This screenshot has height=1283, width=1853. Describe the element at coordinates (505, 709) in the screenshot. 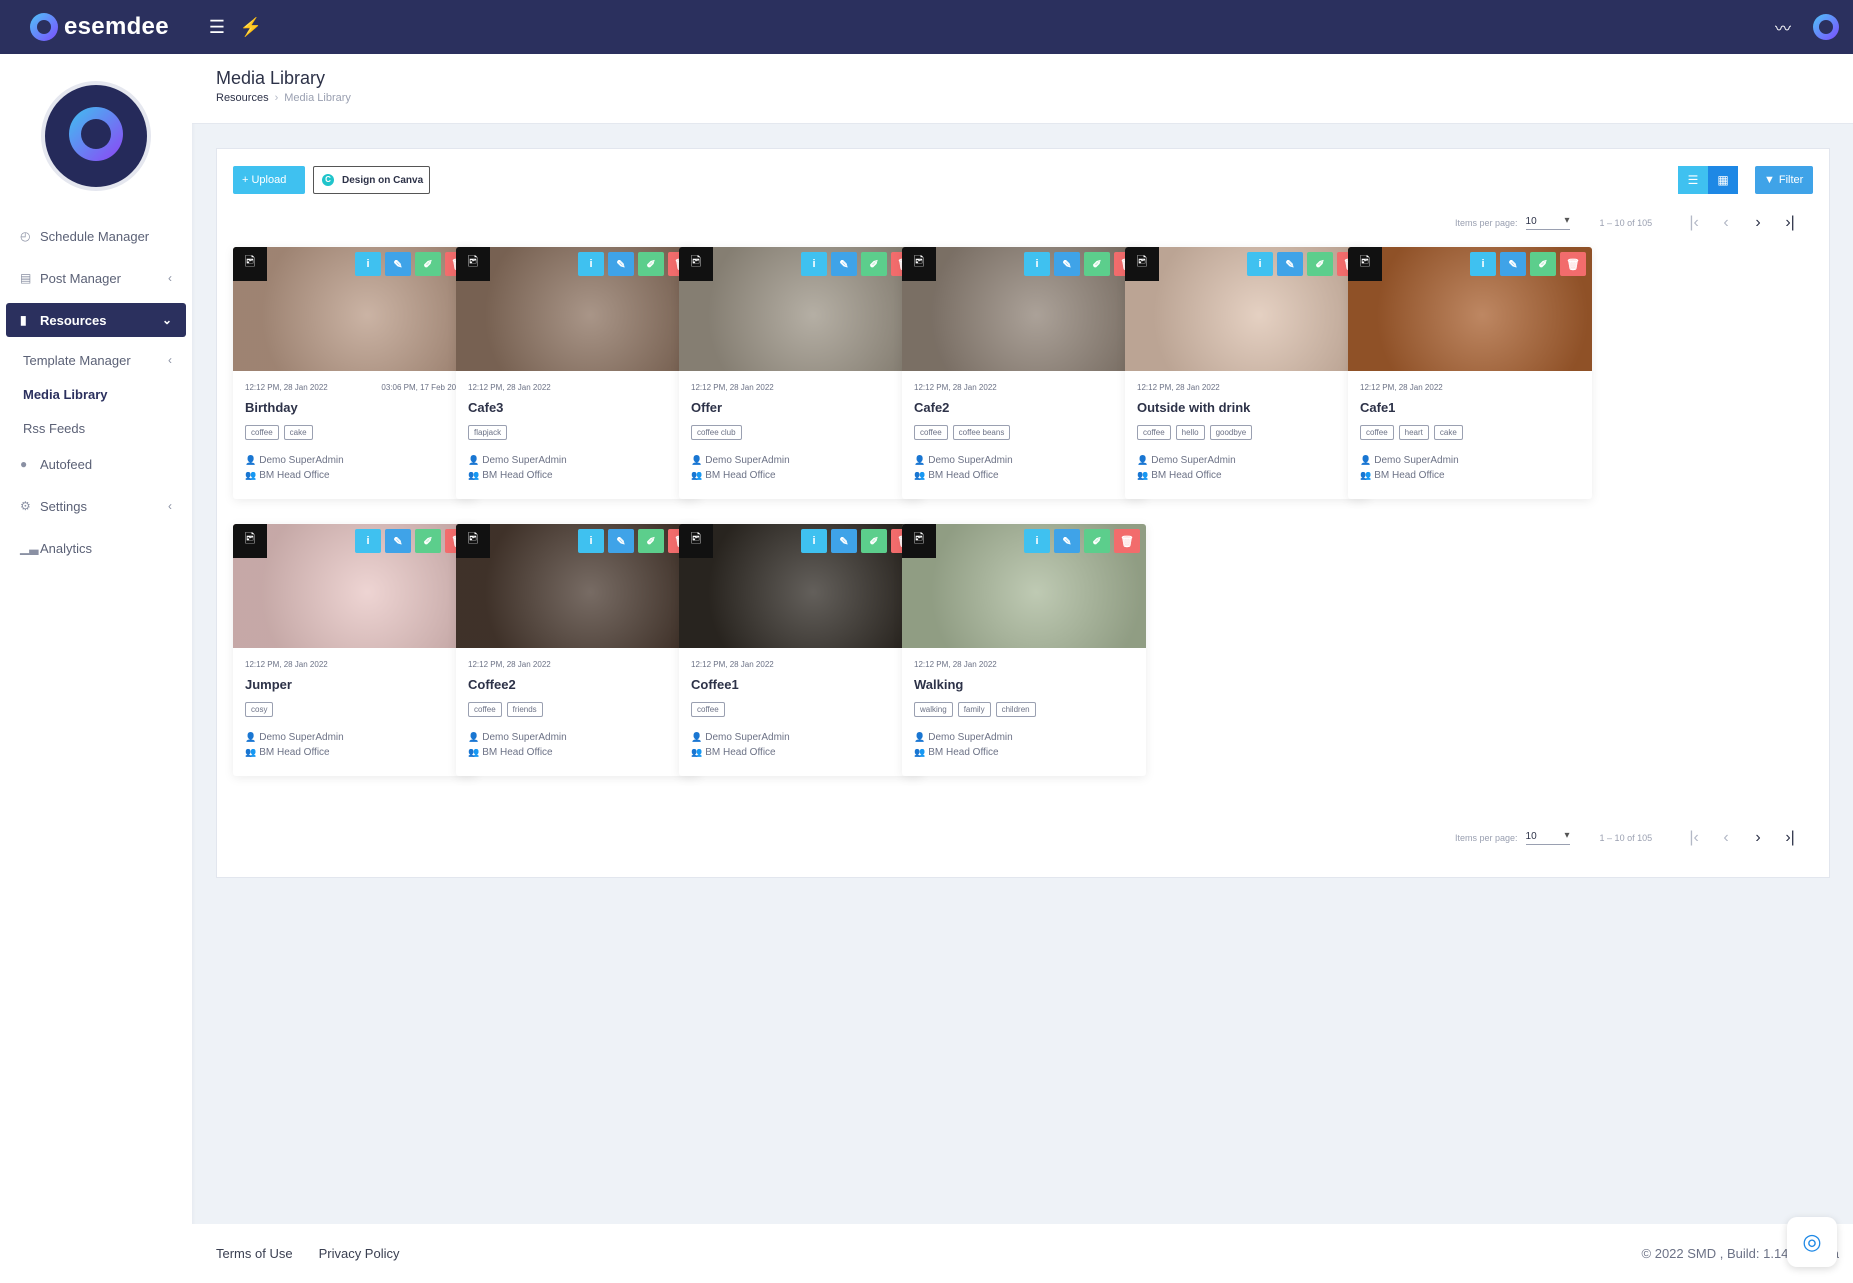

I see `tag-list: coffee friends` at that location.